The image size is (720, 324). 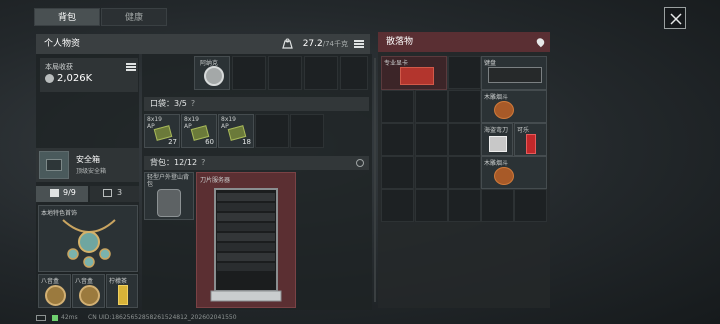 I want to click on close-icon, so click(x=676, y=19).